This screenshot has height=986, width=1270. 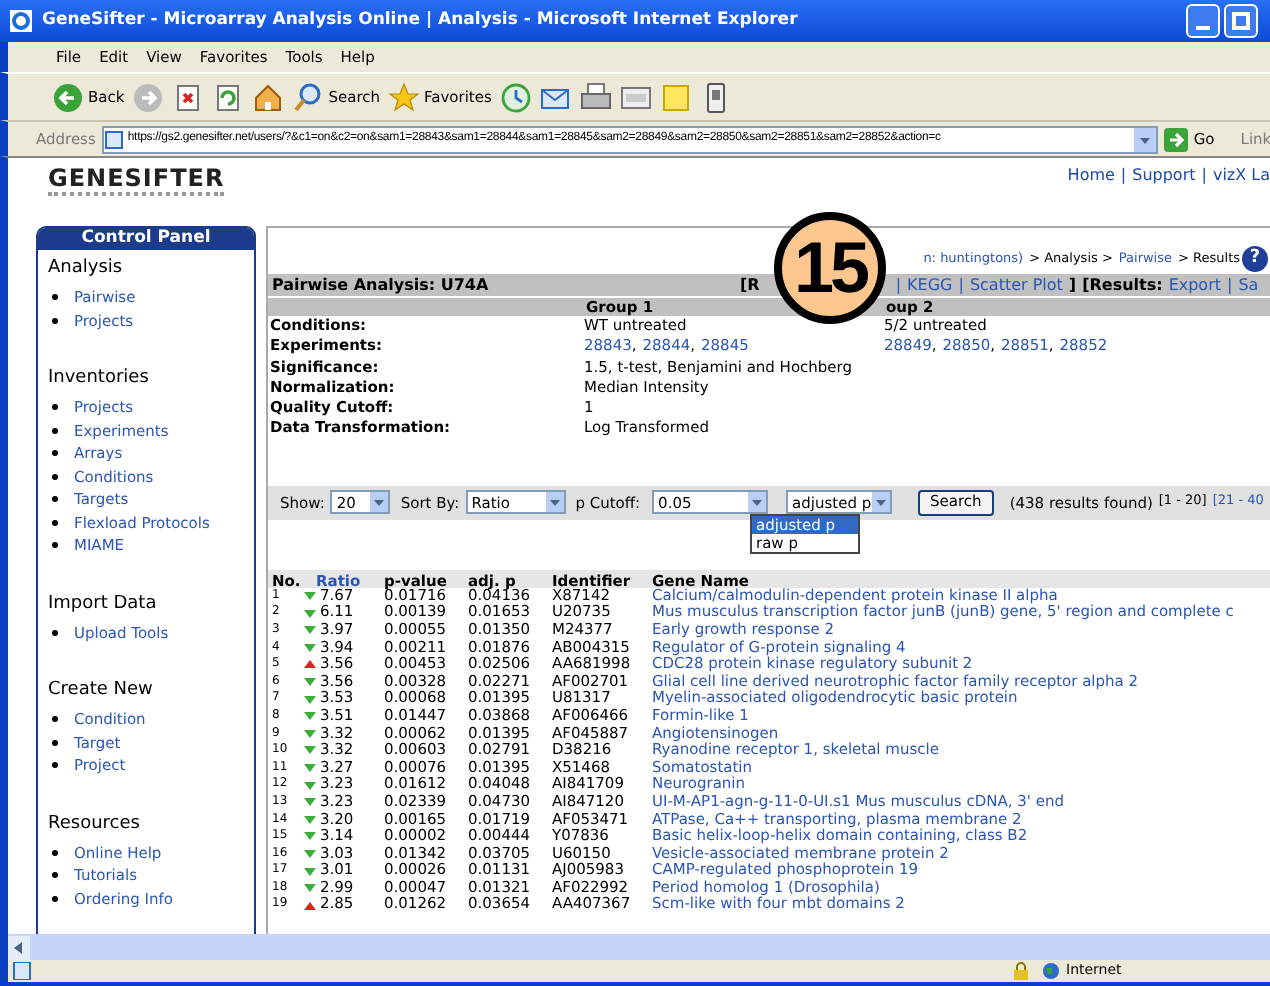 I want to click on header-link: Scatter Plot, so click(x=1016, y=285).